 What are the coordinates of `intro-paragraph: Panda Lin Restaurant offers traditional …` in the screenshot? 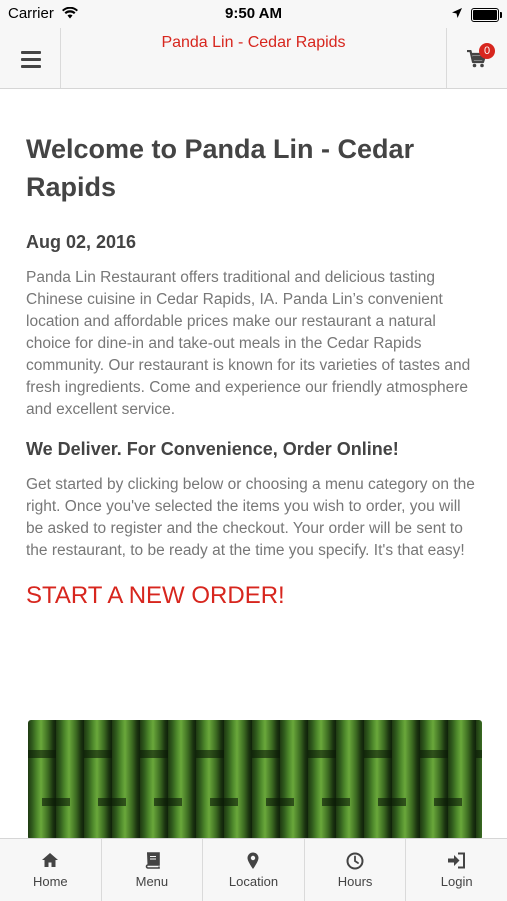 It's located at (248, 343).